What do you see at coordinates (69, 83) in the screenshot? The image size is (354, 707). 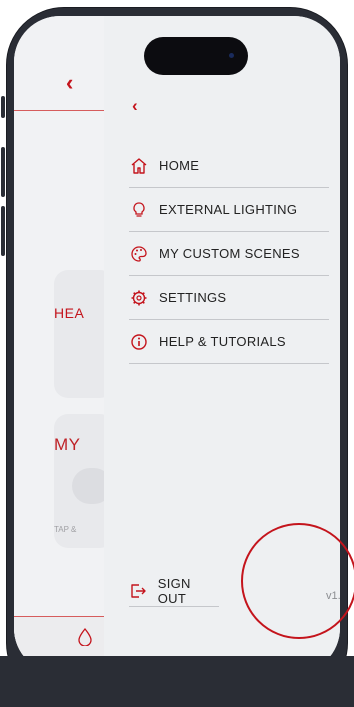 I see `back-chevron-icon: ‹` at bounding box center [69, 83].